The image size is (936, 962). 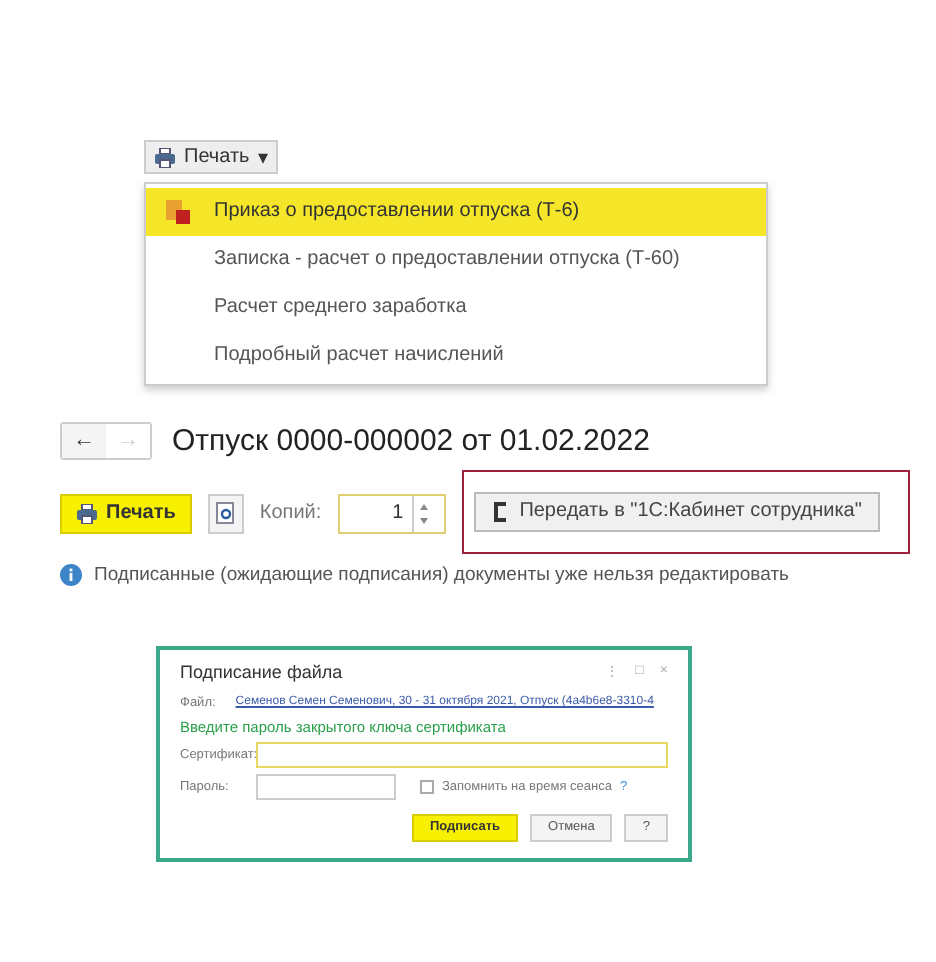 I want to click on dialog-title: Подписание файла, so click(x=261, y=671).